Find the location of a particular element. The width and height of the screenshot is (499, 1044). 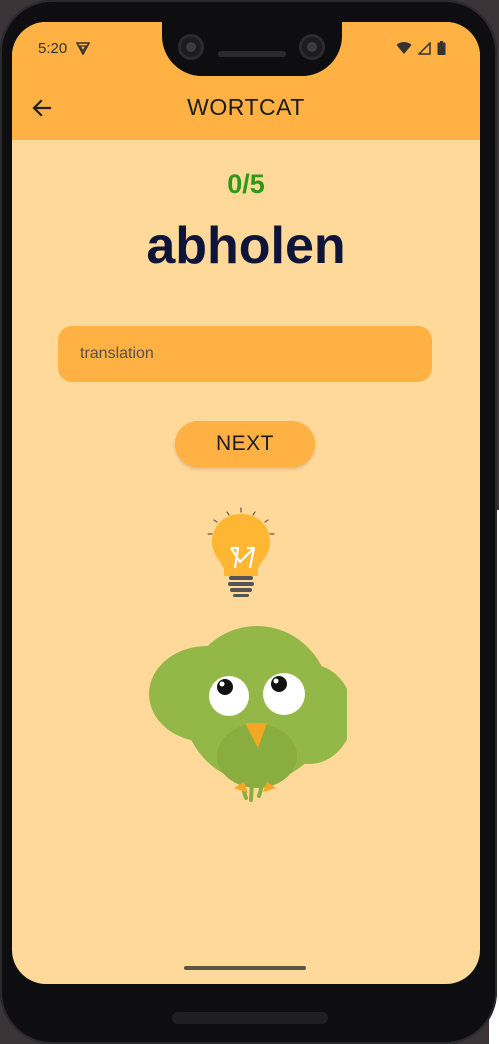

earpiece-speaker is located at coordinates (252, 54).